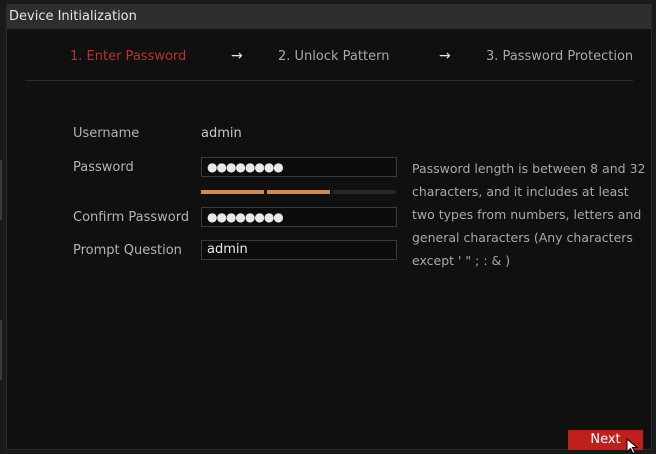  I want to click on confirm-password-input: ●●●●●●●●, so click(299, 217).